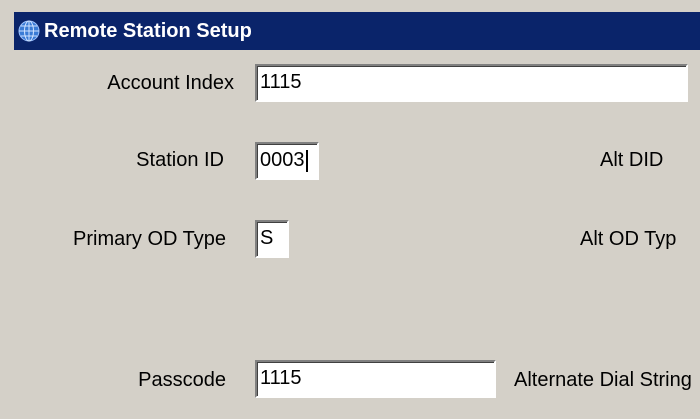 This screenshot has width=700, height=419. I want to click on alternate-dial-string-label: Alternate Dial String, so click(603, 380).